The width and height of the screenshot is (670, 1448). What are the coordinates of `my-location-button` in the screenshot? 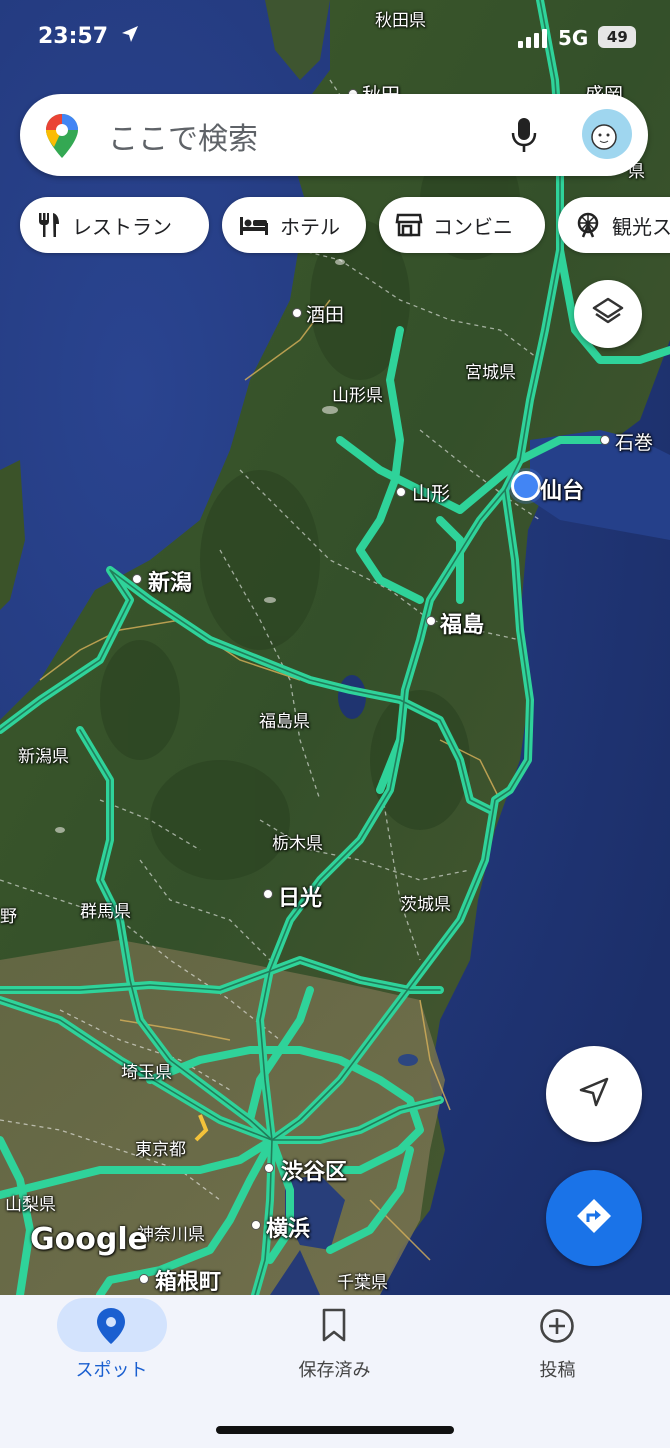 It's located at (594, 1094).